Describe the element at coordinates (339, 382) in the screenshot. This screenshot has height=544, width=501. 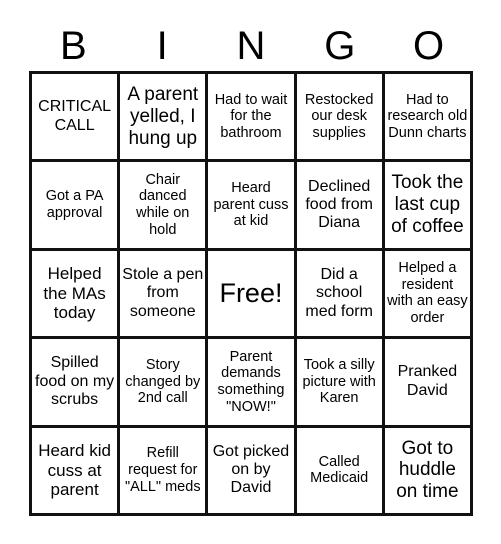
I see `bingo-cell: Took a silly picture with Karen` at that location.